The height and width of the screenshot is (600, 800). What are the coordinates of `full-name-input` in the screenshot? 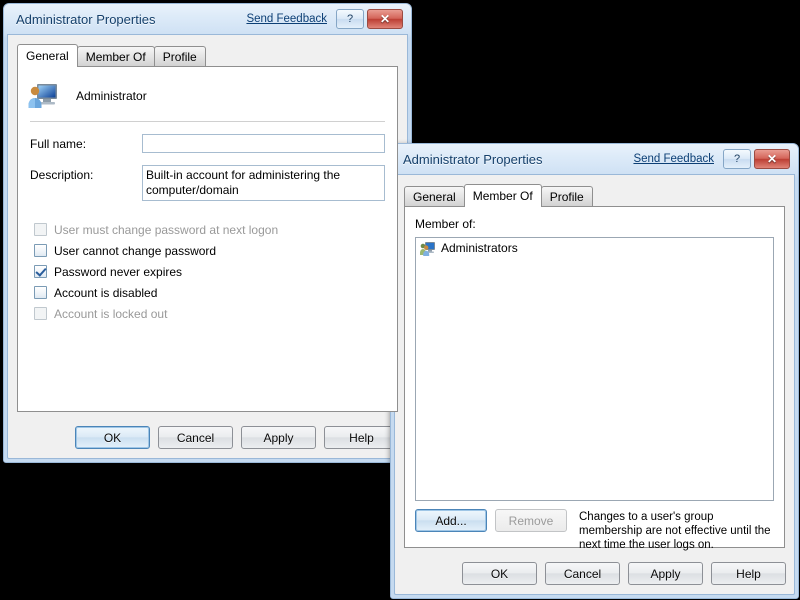 It's located at (263, 143).